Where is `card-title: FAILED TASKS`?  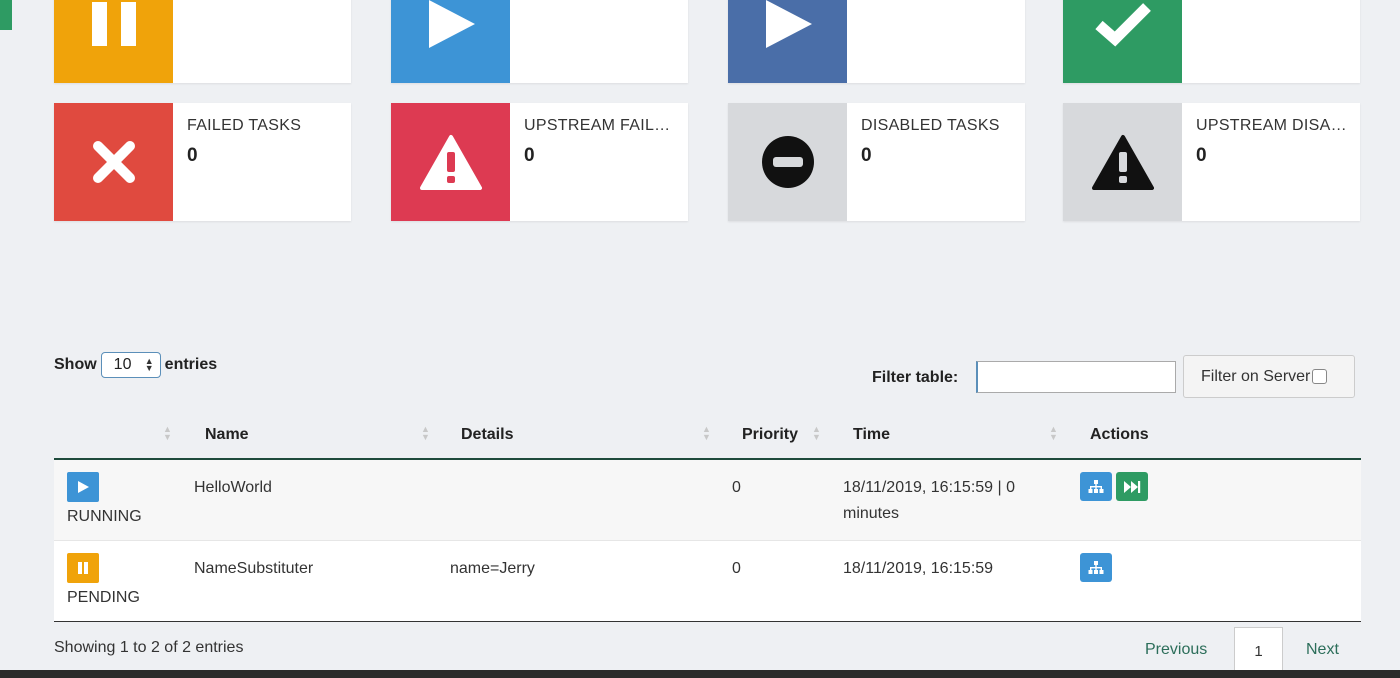 card-title: FAILED TASKS is located at coordinates (244, 125).